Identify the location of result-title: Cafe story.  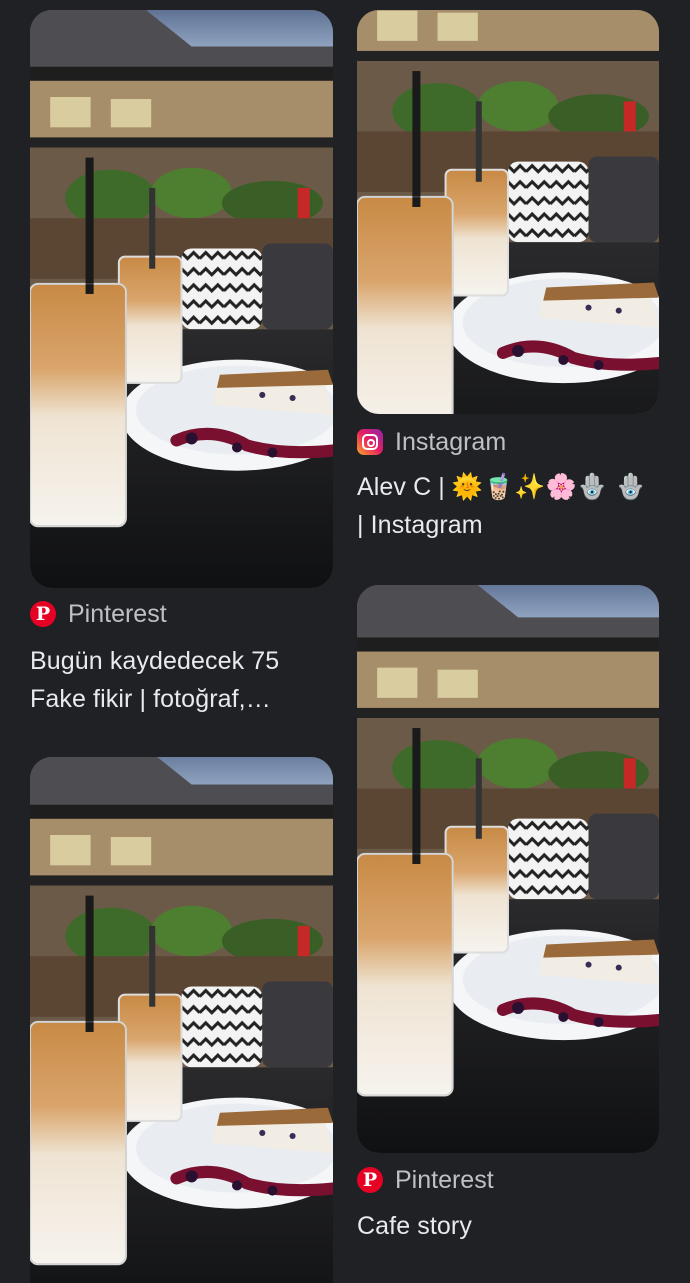
(502, 1226).